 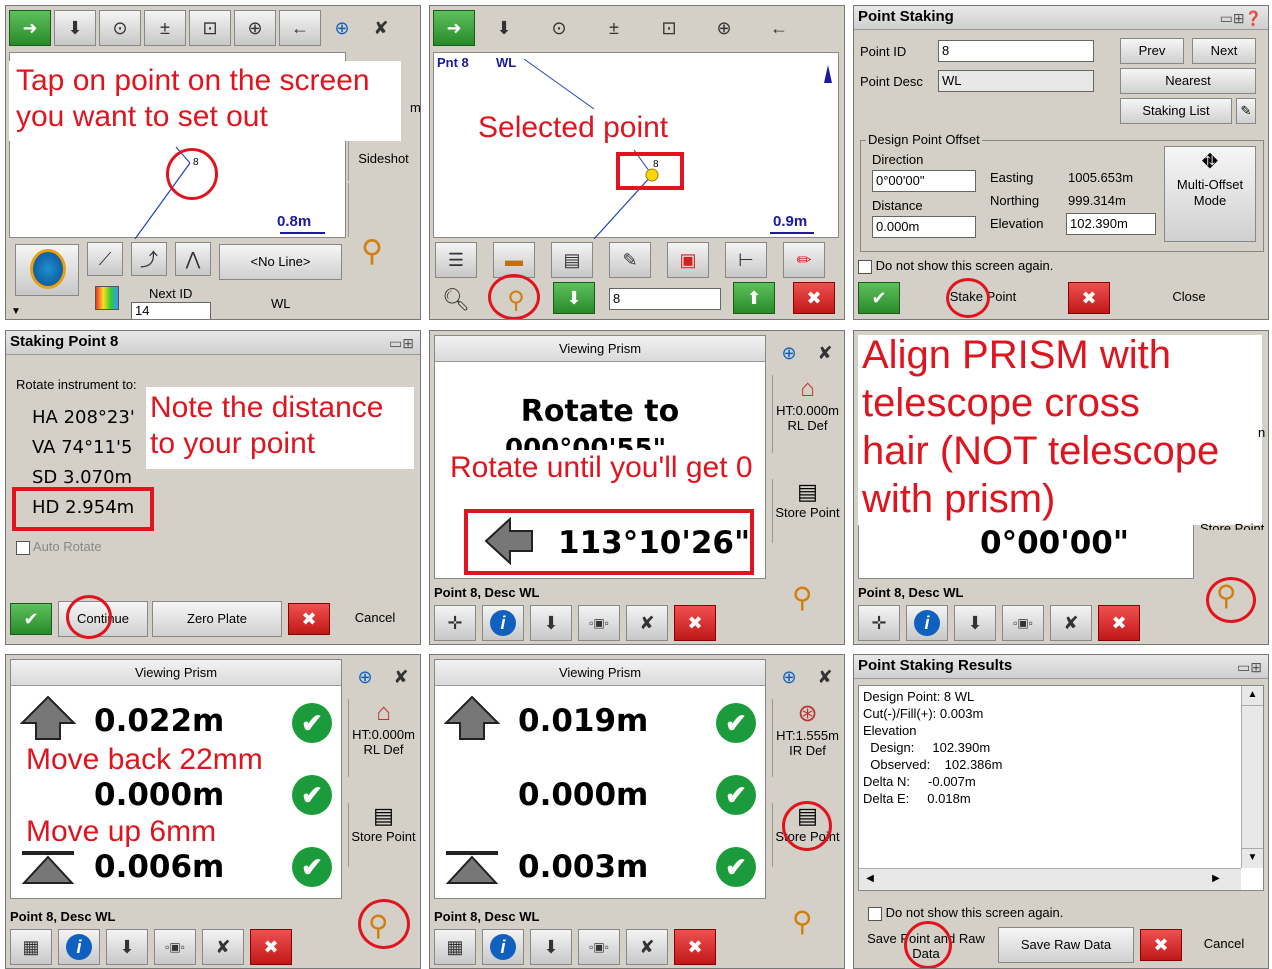 What do you see at coordinates (1016, 51) in the screenshot?
I see `point-id-input: 8` at bounding box center [1016, 51].